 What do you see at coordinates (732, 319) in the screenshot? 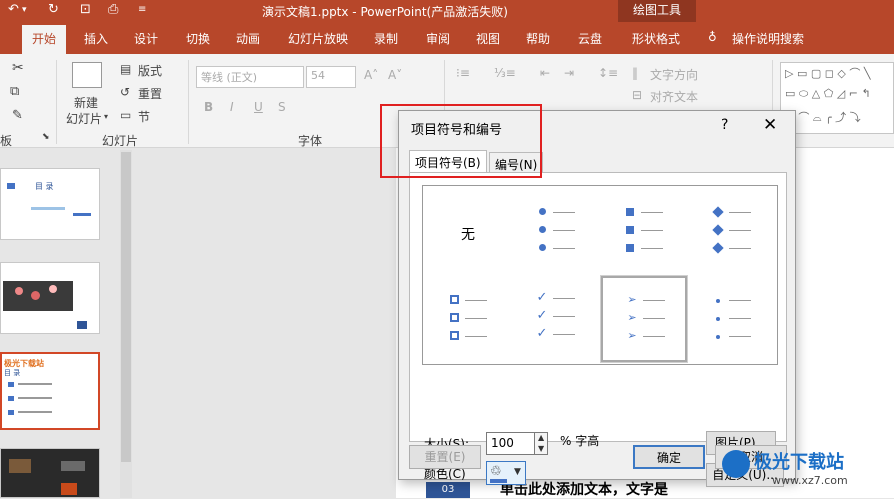
I see `bullet-option-small-dot` at bounding box center [732, 319].